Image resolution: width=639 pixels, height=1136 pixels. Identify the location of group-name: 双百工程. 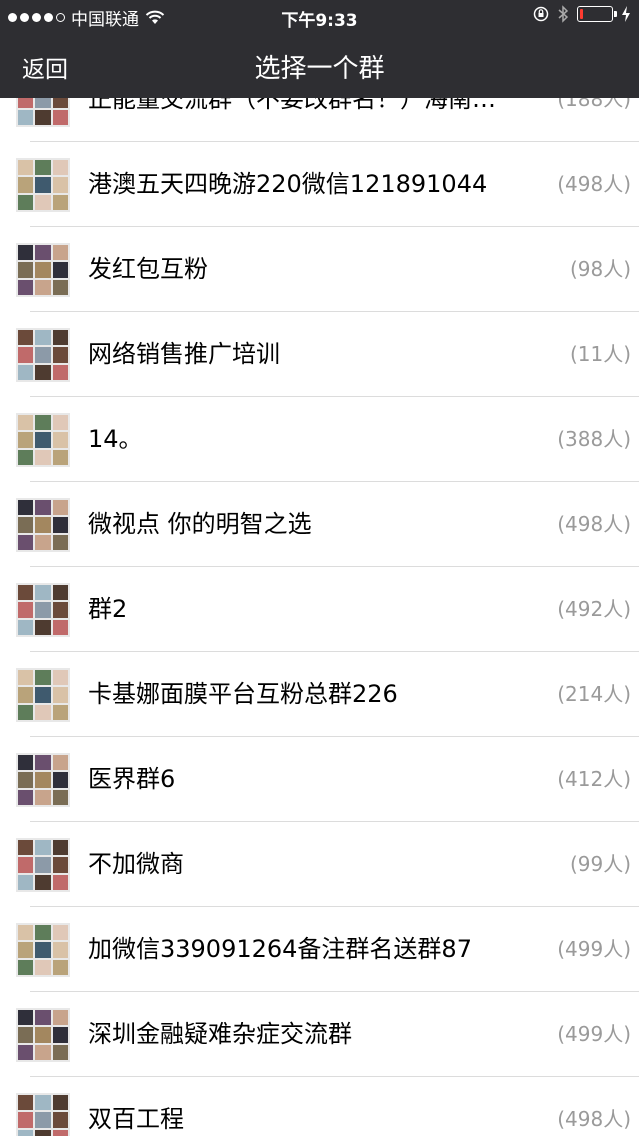
(136, 1119).